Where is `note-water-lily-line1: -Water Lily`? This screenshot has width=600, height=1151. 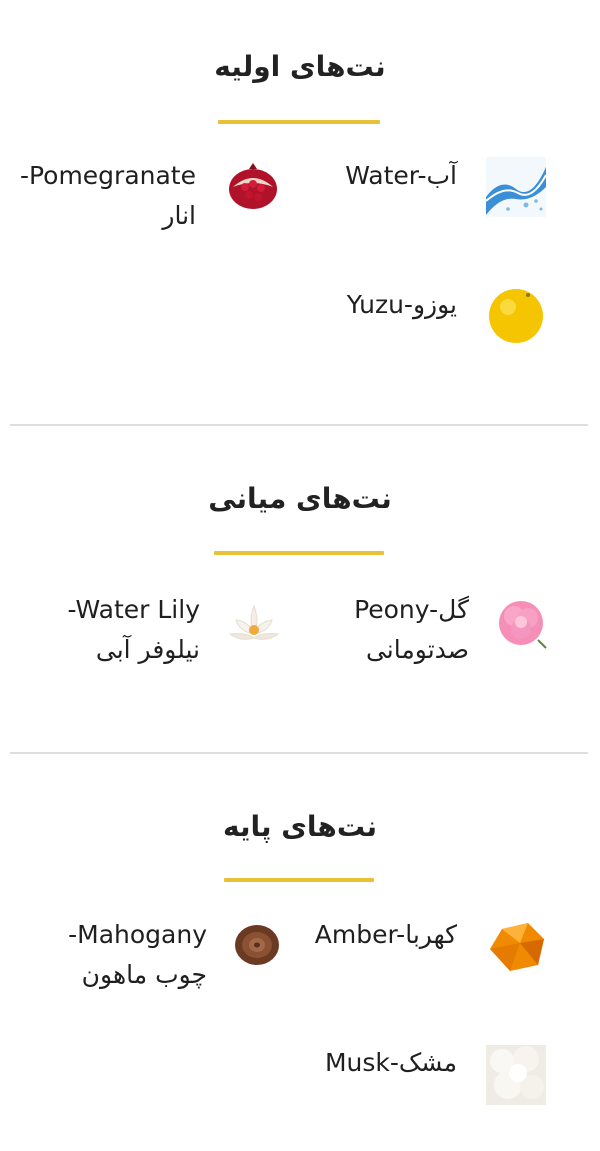 note-water-lily-line1: -Water Lily is located at coordinates (133, 609).